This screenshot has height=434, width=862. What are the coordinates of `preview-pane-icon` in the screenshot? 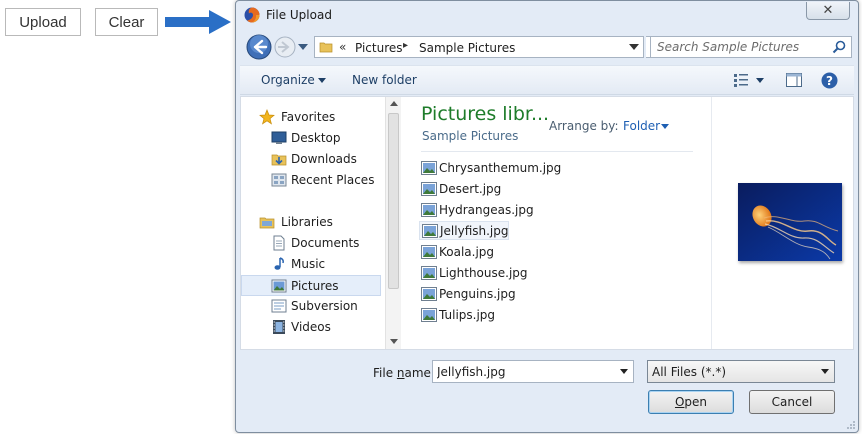 It's located at (794, 80).